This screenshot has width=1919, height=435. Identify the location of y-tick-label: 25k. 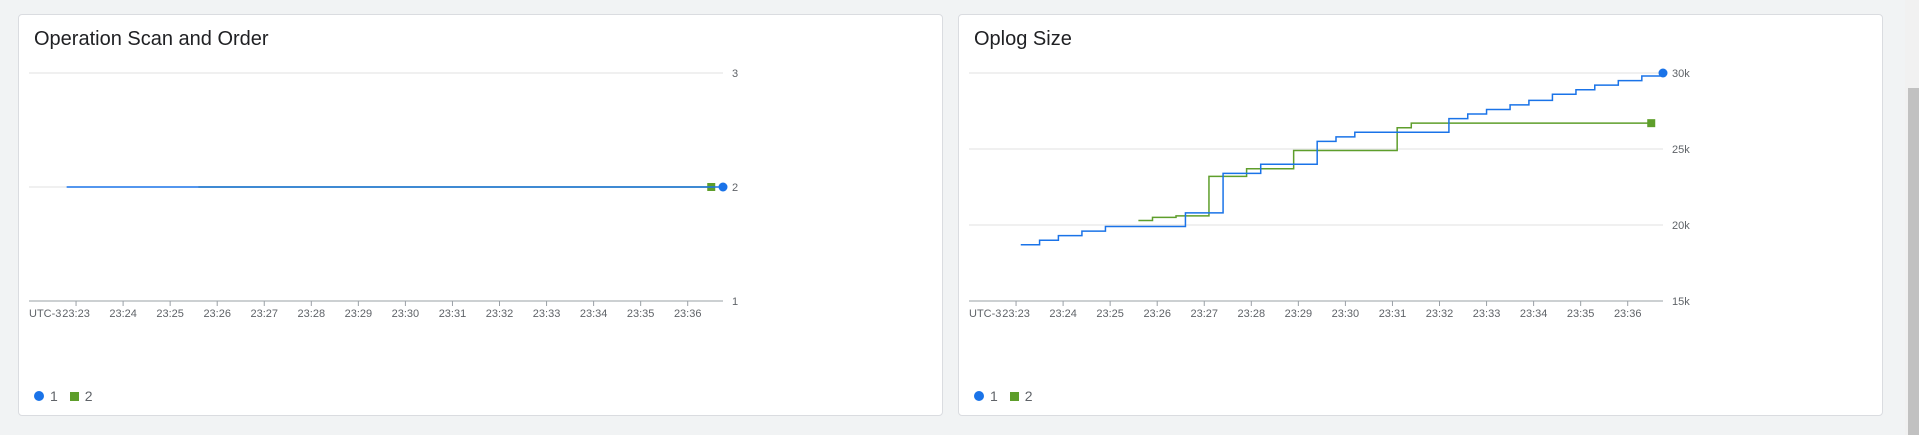
(1681, 150).